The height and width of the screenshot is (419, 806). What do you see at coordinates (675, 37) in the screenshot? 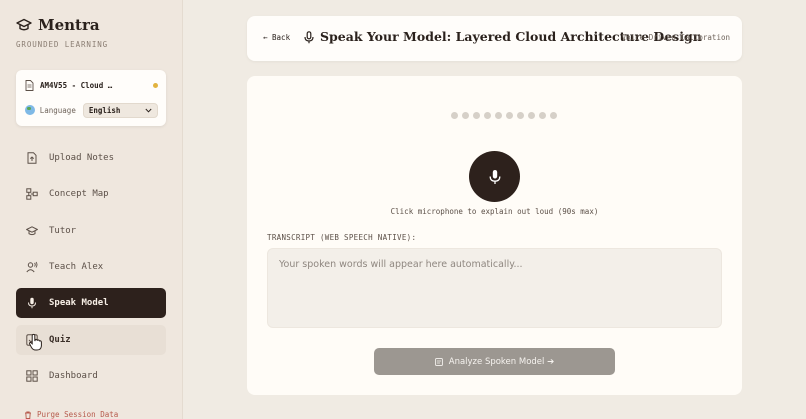
I see `mode-tag: Voice-Driven Calibration` at bounding box center [675, 37].